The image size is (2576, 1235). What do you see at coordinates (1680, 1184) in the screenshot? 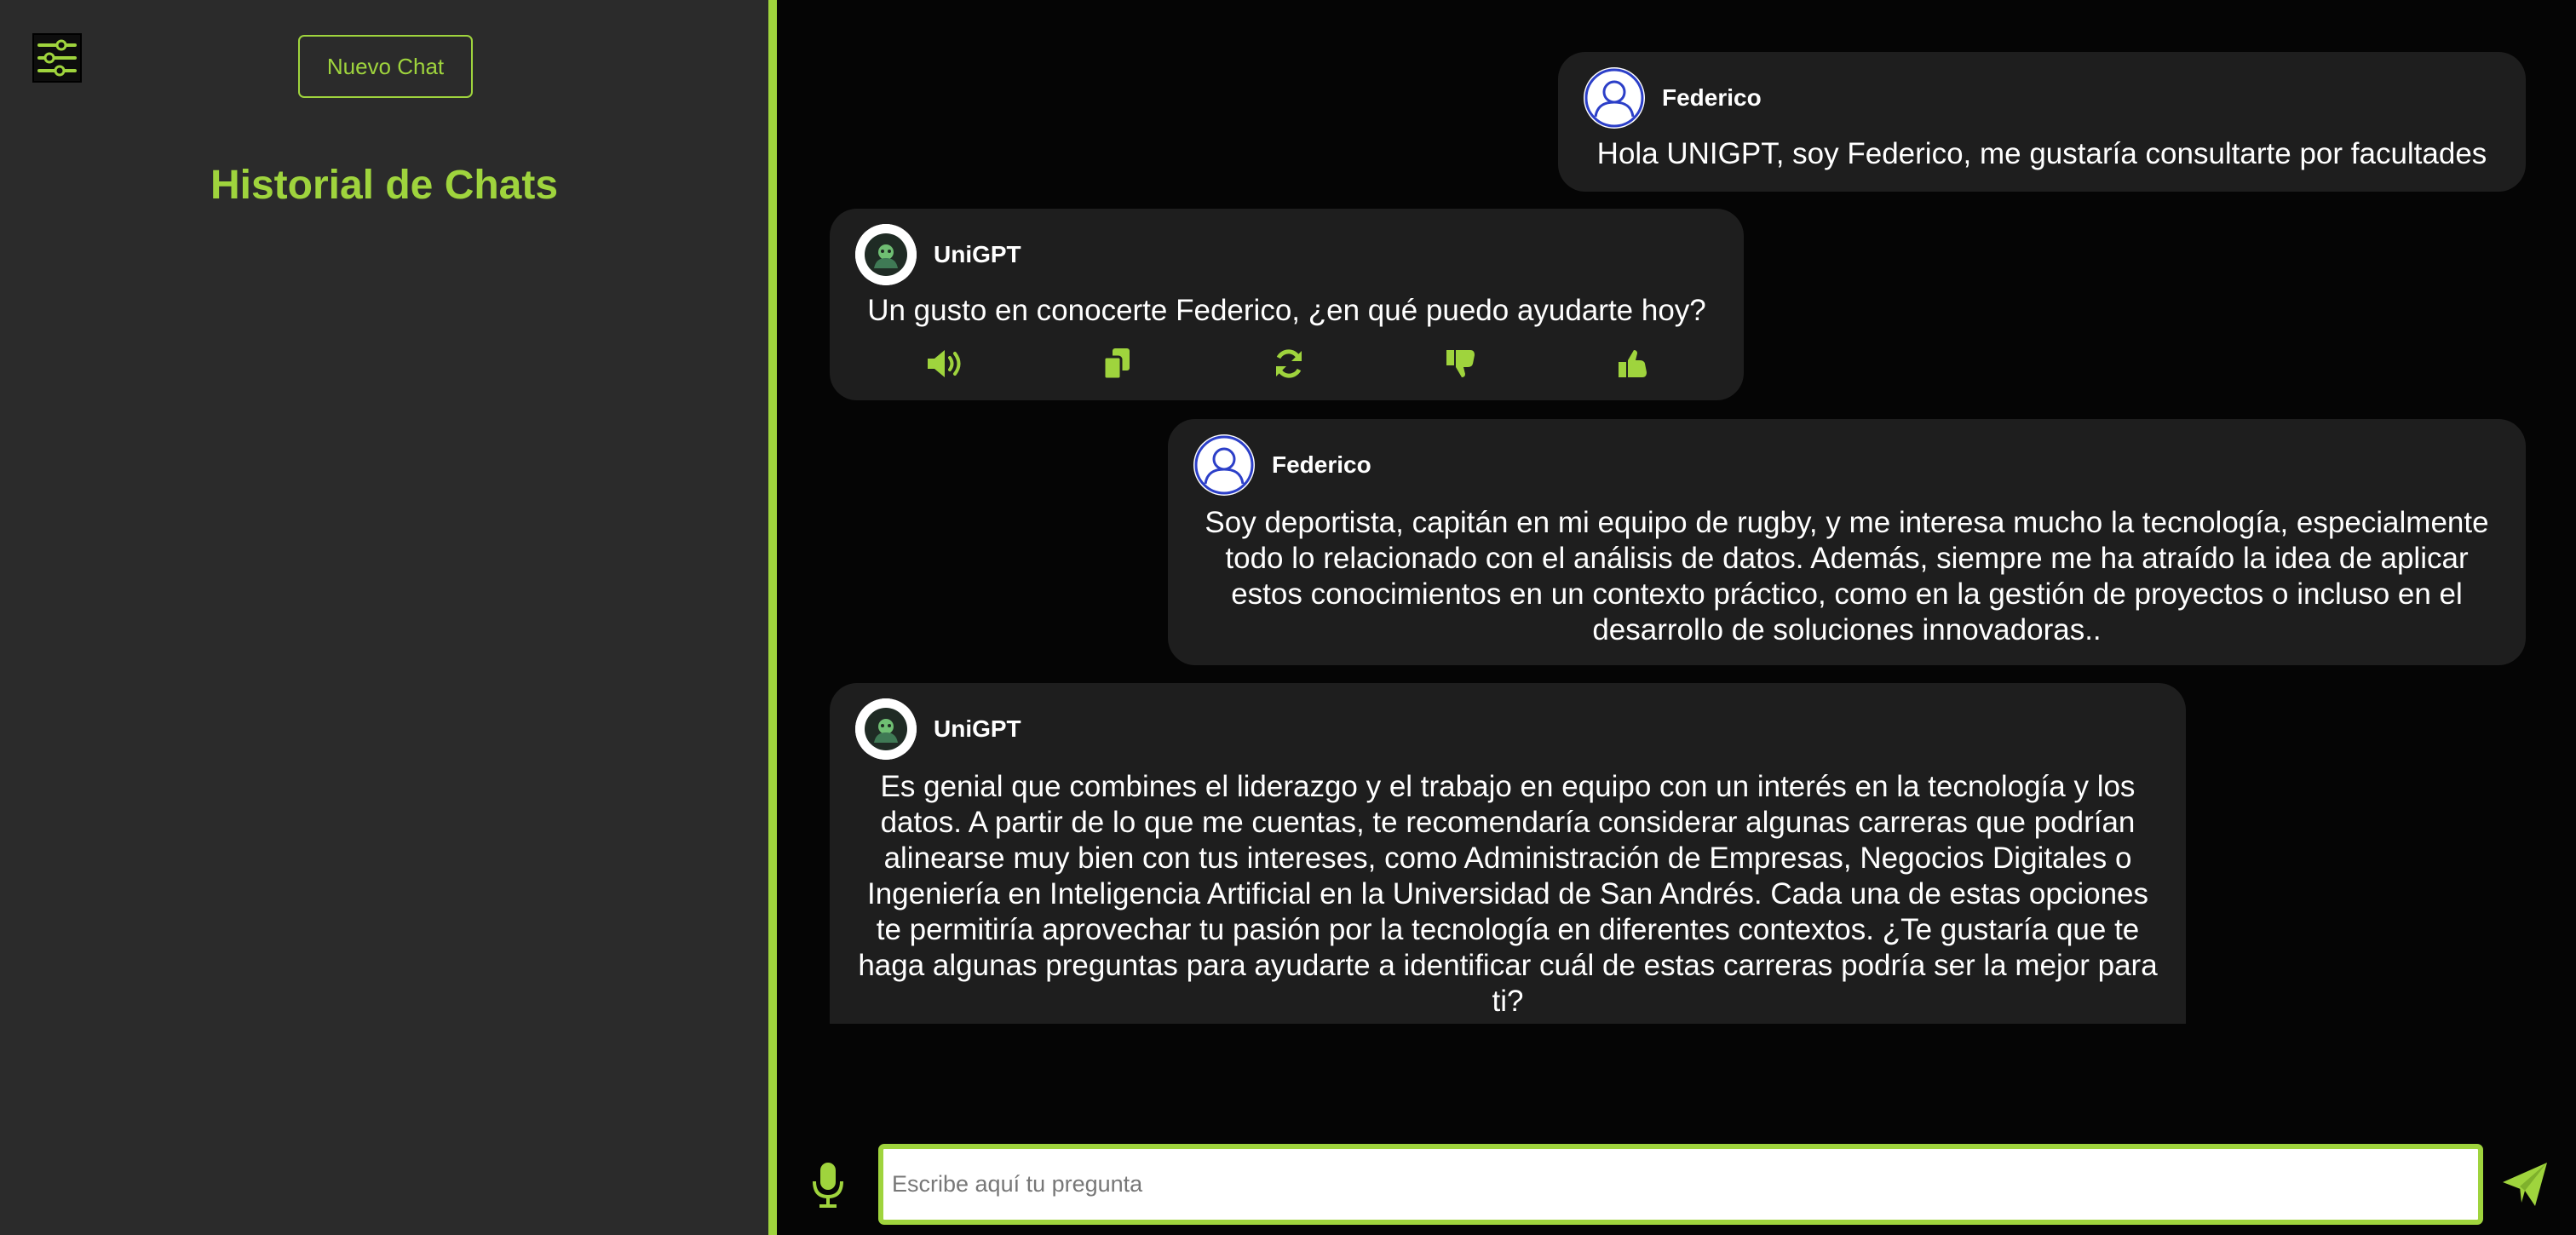
I see `question-input` at bounding box center [1680, 1184].